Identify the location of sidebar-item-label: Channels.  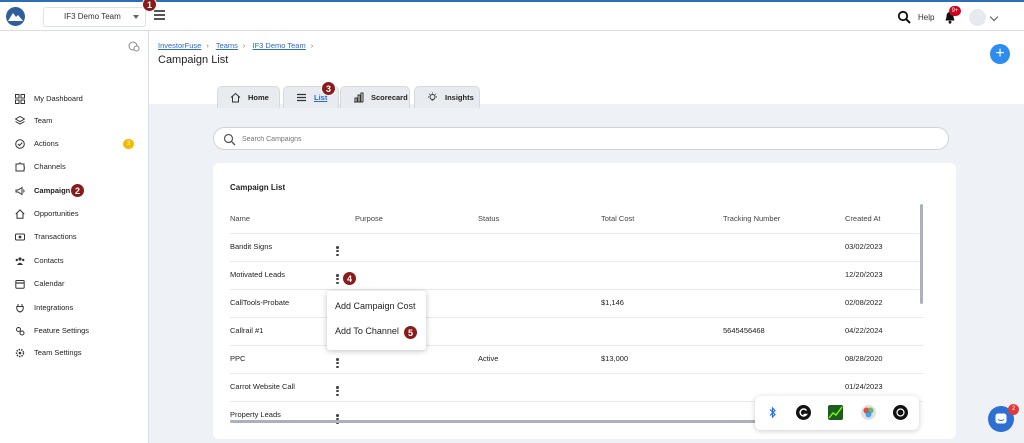
(50, 166).